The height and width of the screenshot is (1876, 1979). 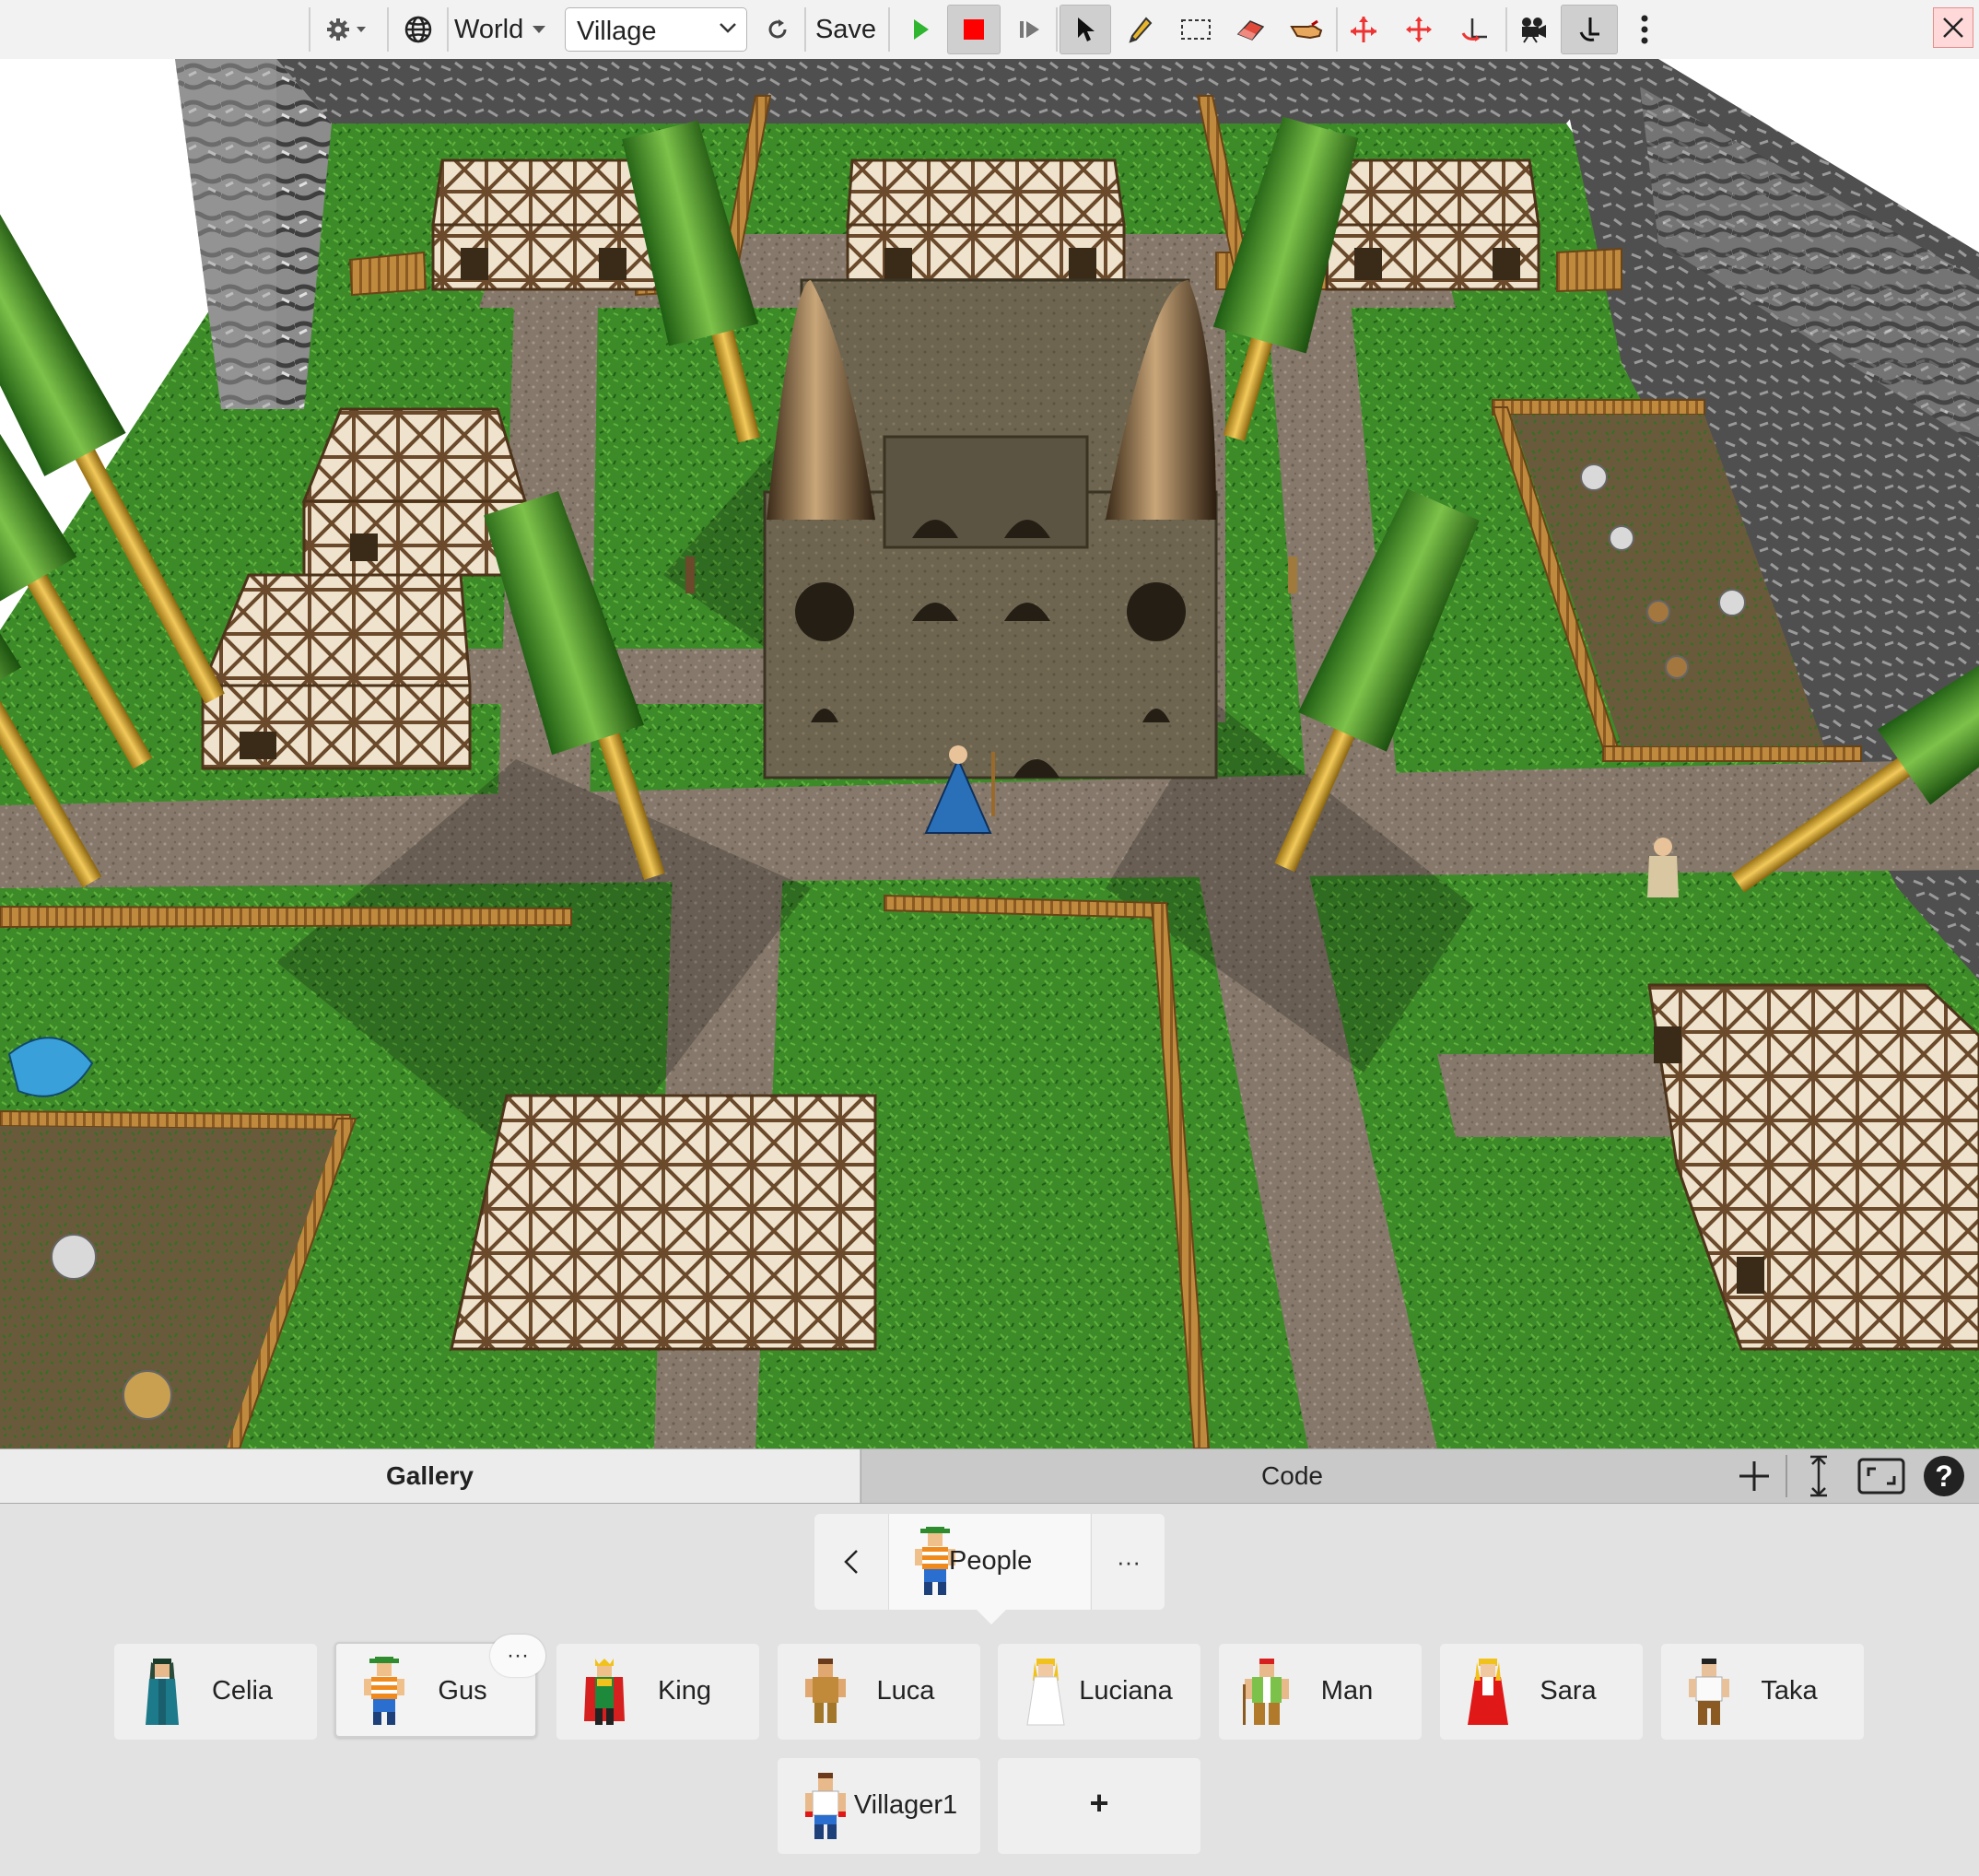 I want to click on grab-tool-button, so click(x=1306, y=29).